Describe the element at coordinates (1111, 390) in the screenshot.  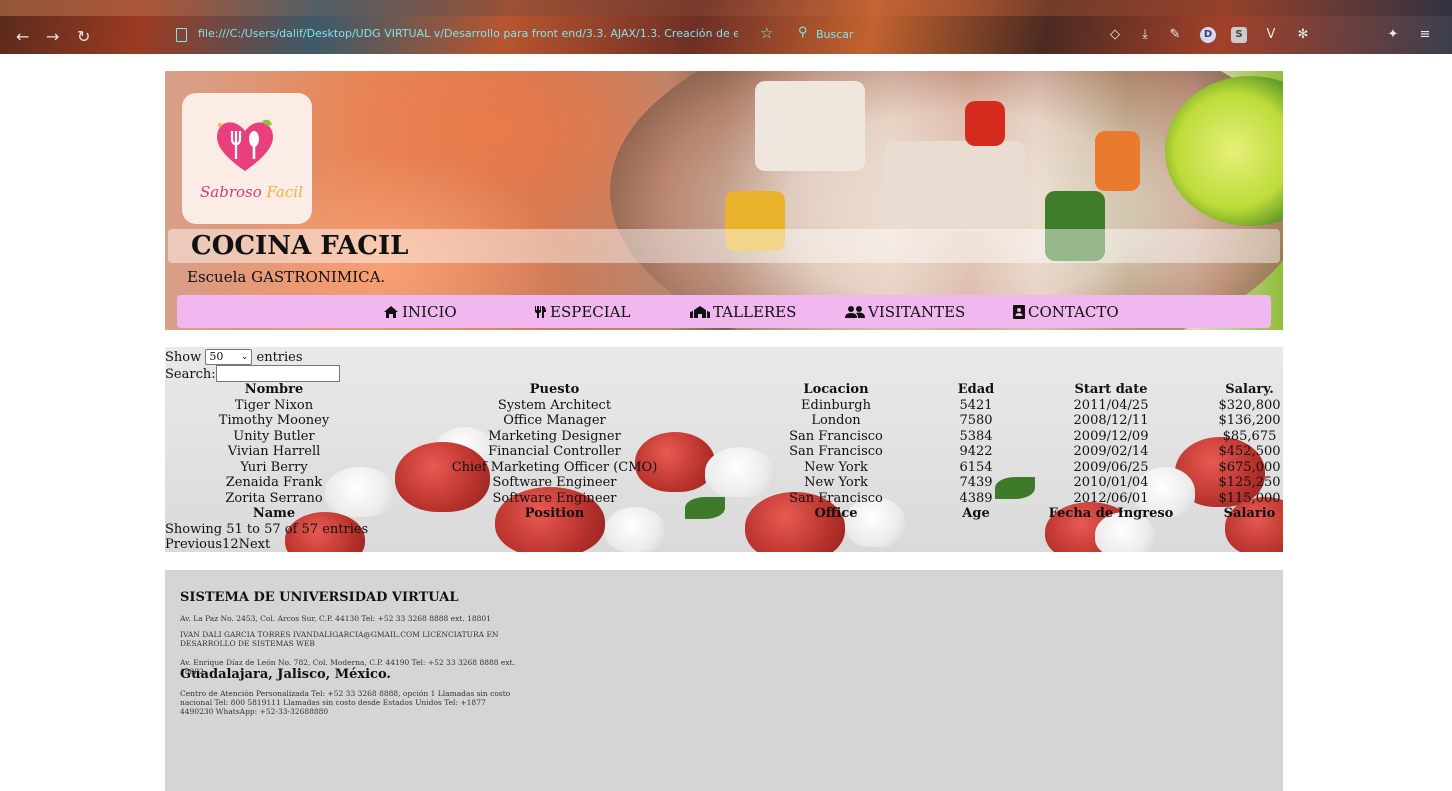
I see `column-header-start-date: Start date` at that location.